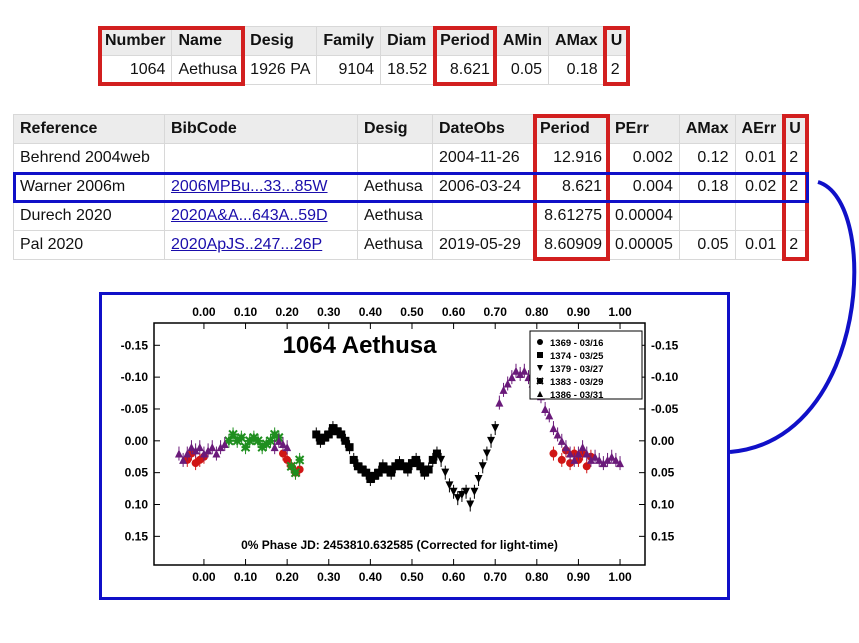  I want to click on y-tick-label-left: 0.15, so click(137, 536).